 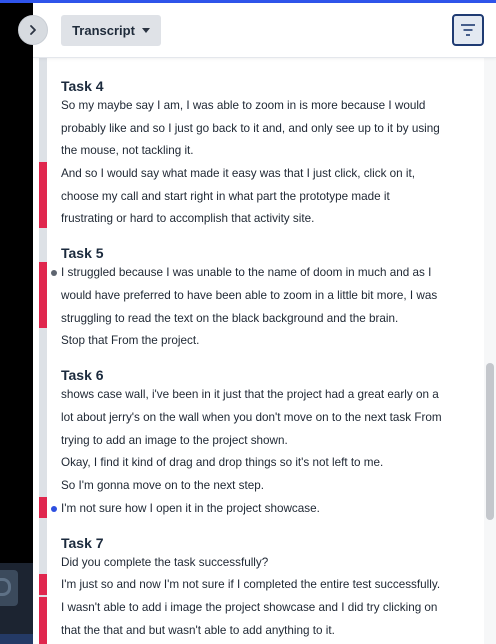 I want to click on app-side-panel, so click(x=16, y=323).